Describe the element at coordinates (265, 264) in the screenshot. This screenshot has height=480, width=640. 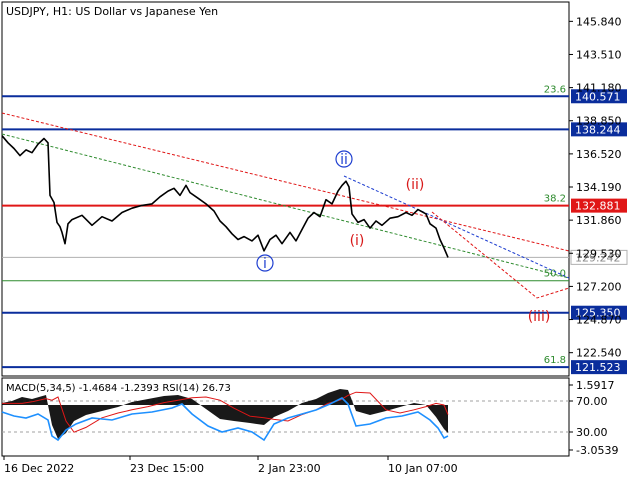
I see `wave-label: i` at that location.